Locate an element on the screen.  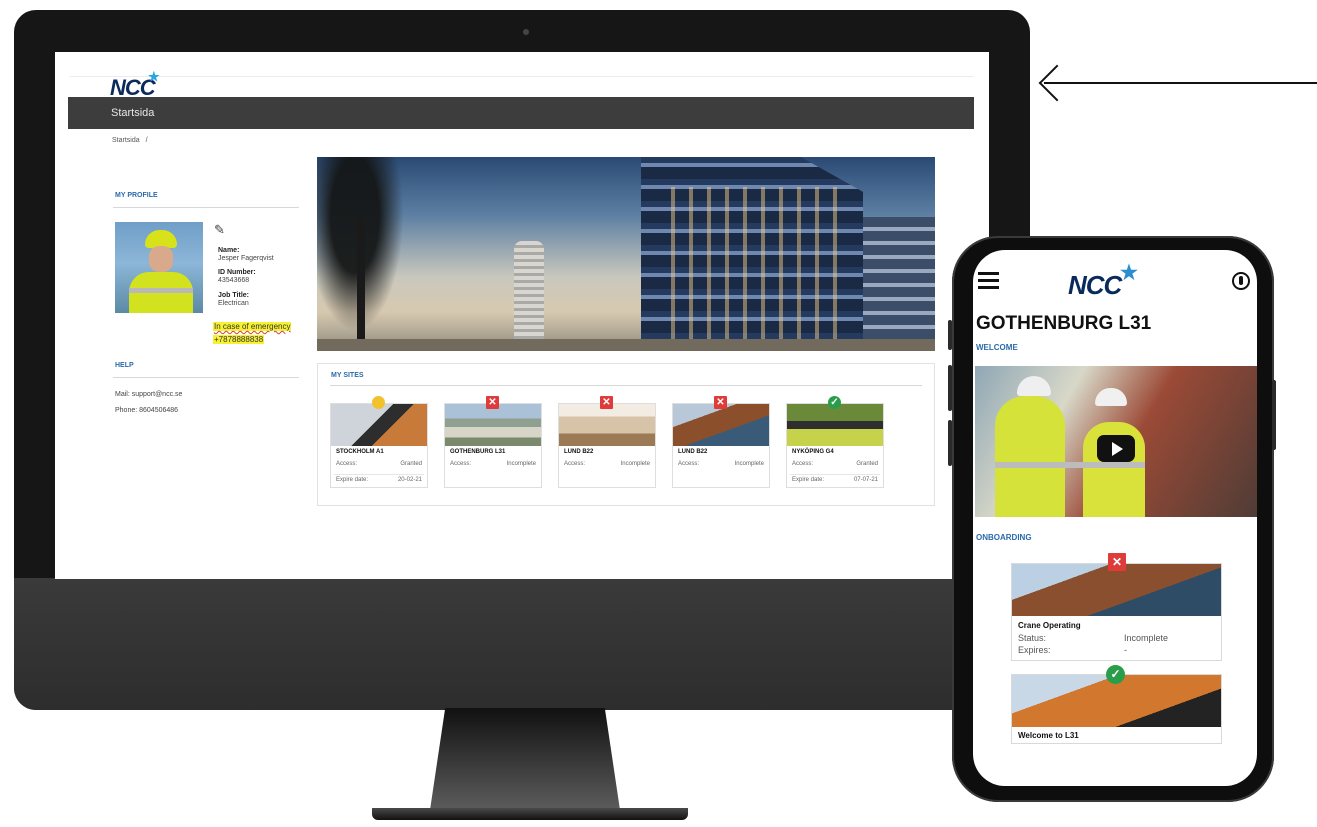
emergency-contact-label: In case of emergency is located at coordinates (252, 326).